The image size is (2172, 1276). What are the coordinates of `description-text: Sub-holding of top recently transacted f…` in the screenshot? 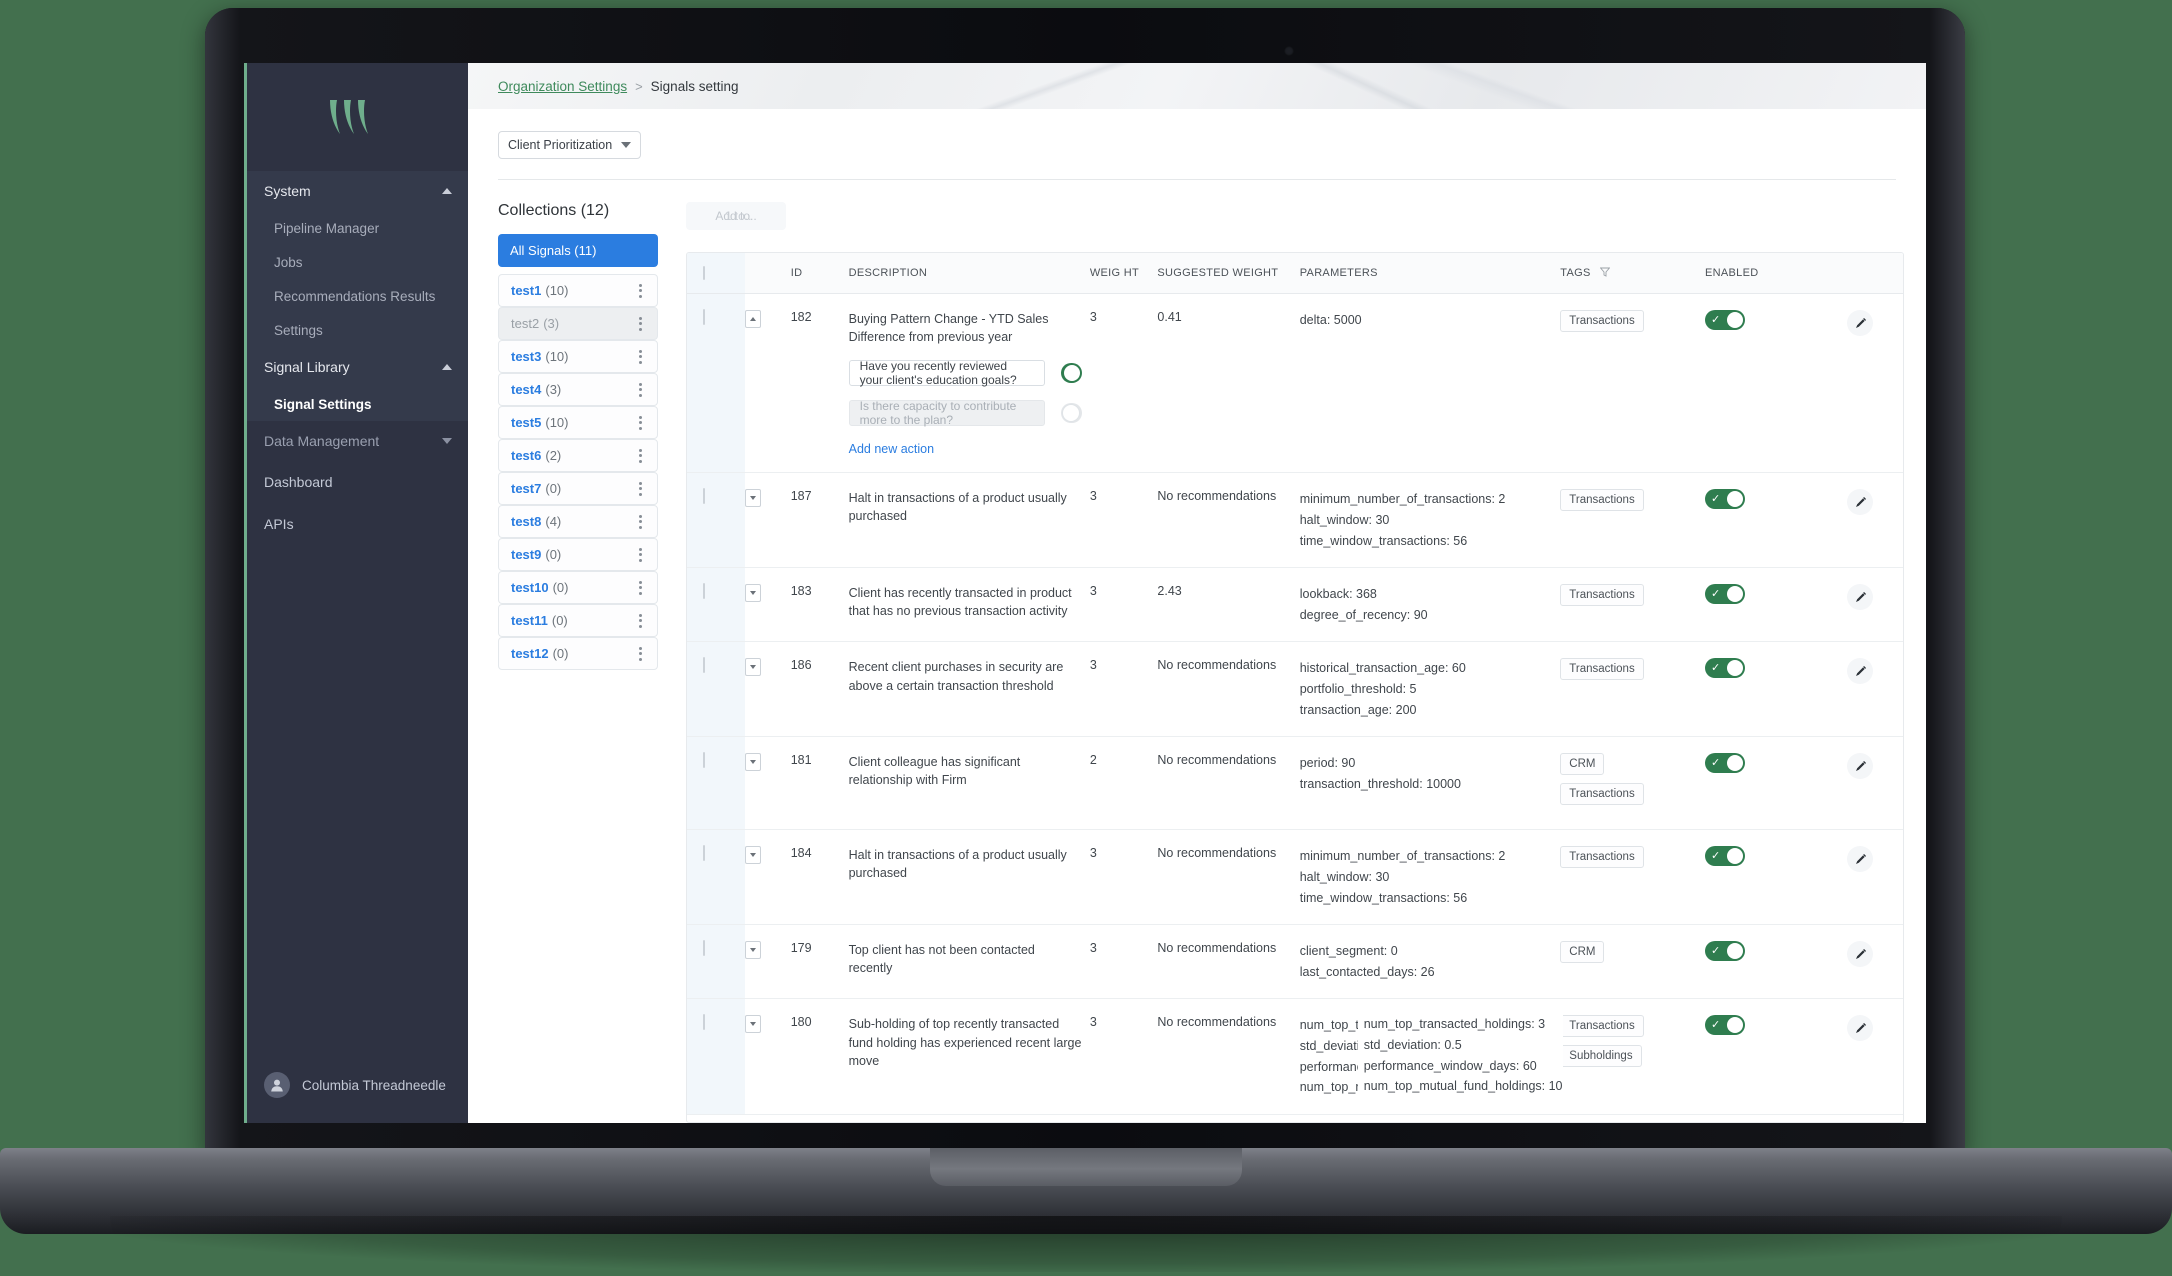 It's located at (965, 1042).